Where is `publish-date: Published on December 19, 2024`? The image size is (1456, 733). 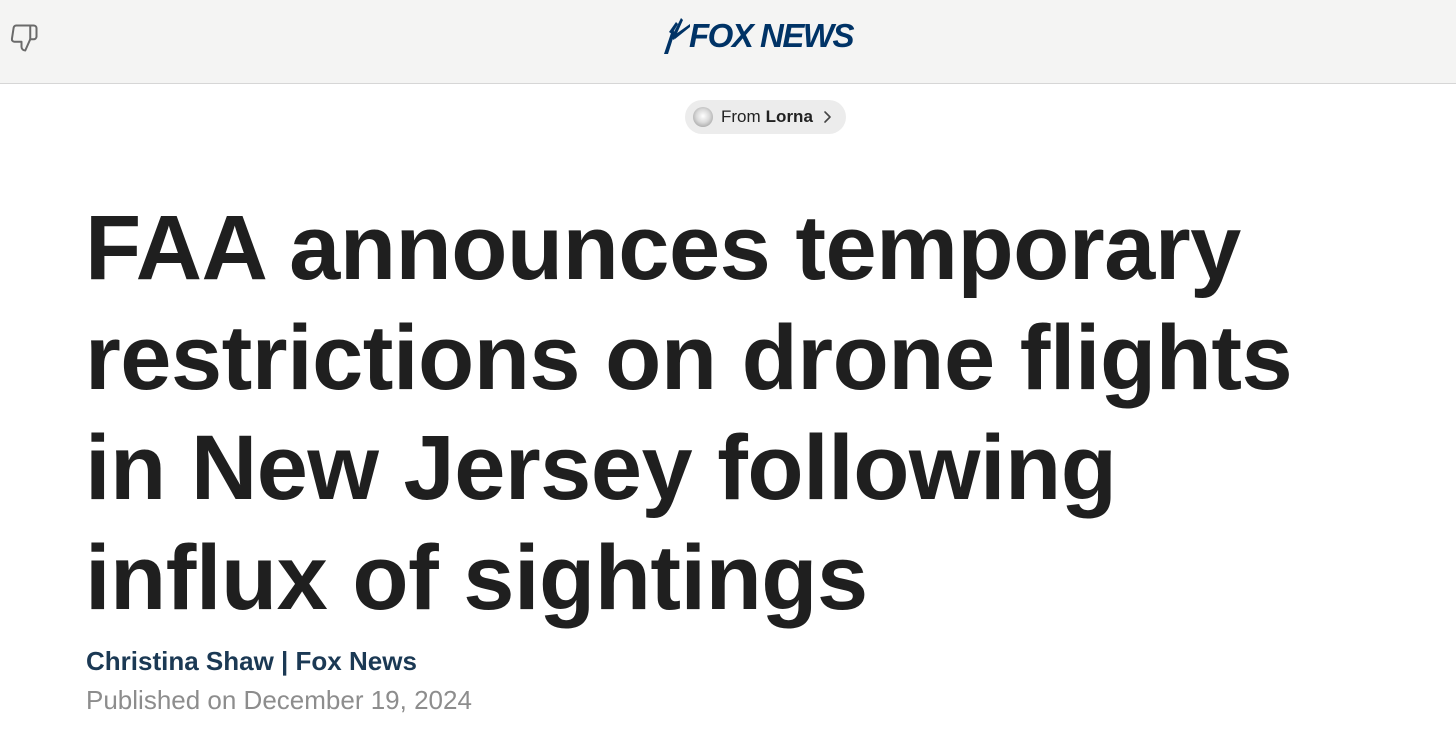
publish-date: Published on December 19, 2024 is located at coordinates (279, 700).